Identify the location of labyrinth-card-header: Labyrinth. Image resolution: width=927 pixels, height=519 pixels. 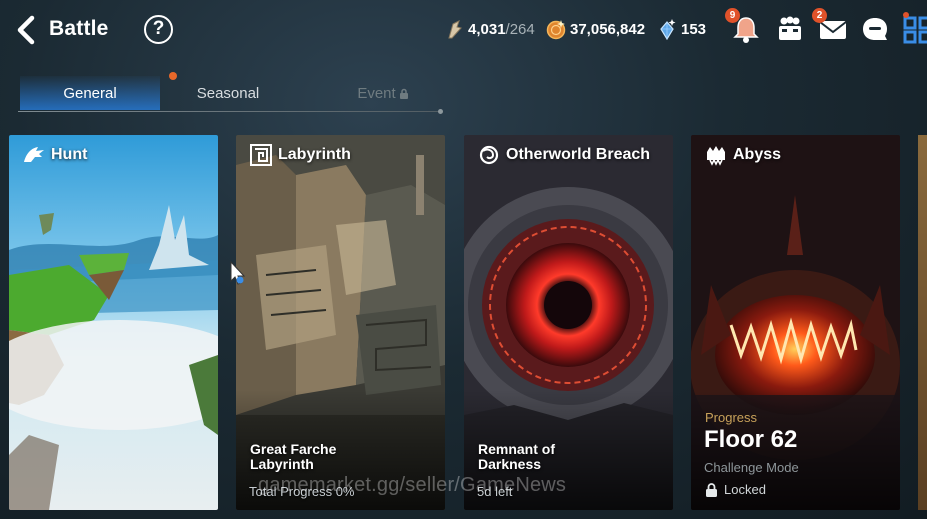
(300, 155).